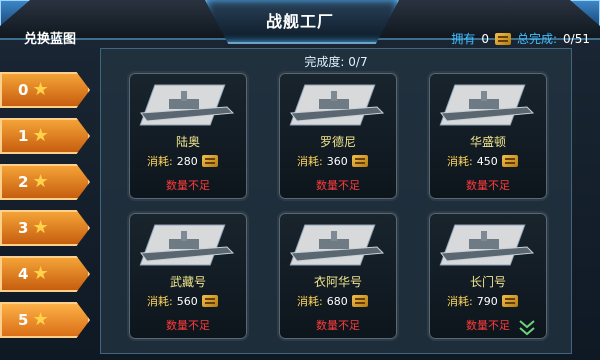 The height and width of the screenshot is (360, 600). I want to click on ship-cost: 消耗: 790, so click(482, 301).